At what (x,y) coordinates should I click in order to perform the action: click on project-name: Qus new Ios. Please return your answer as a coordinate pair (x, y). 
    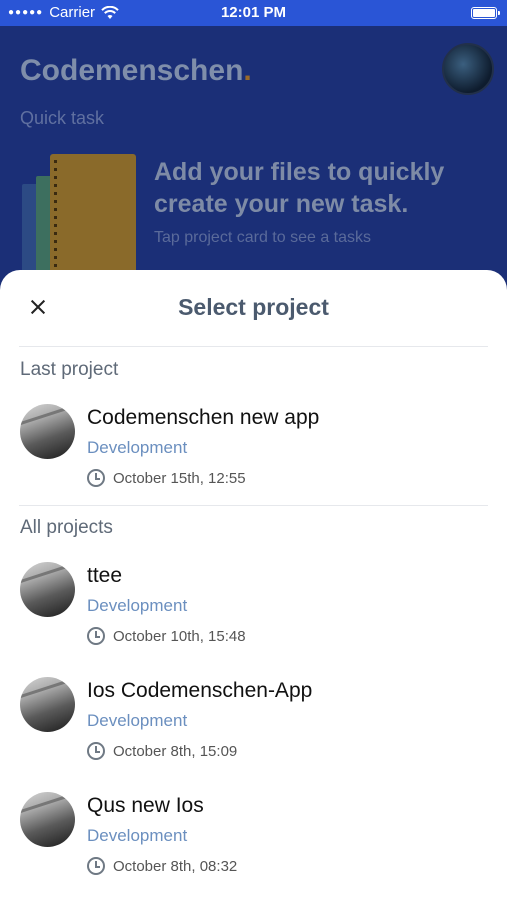
    Looking at the image, I should click on (145, 805).